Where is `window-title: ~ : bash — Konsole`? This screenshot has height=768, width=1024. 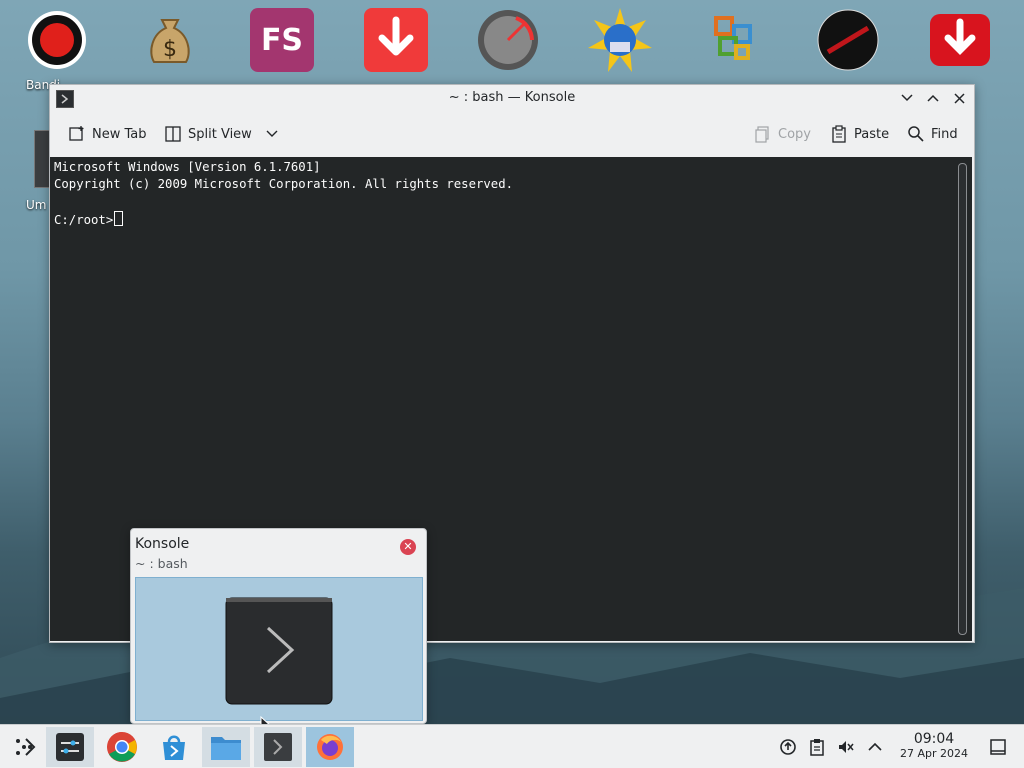
window-title: ~ : bash — Konsole is located at coordinates (512, 97).